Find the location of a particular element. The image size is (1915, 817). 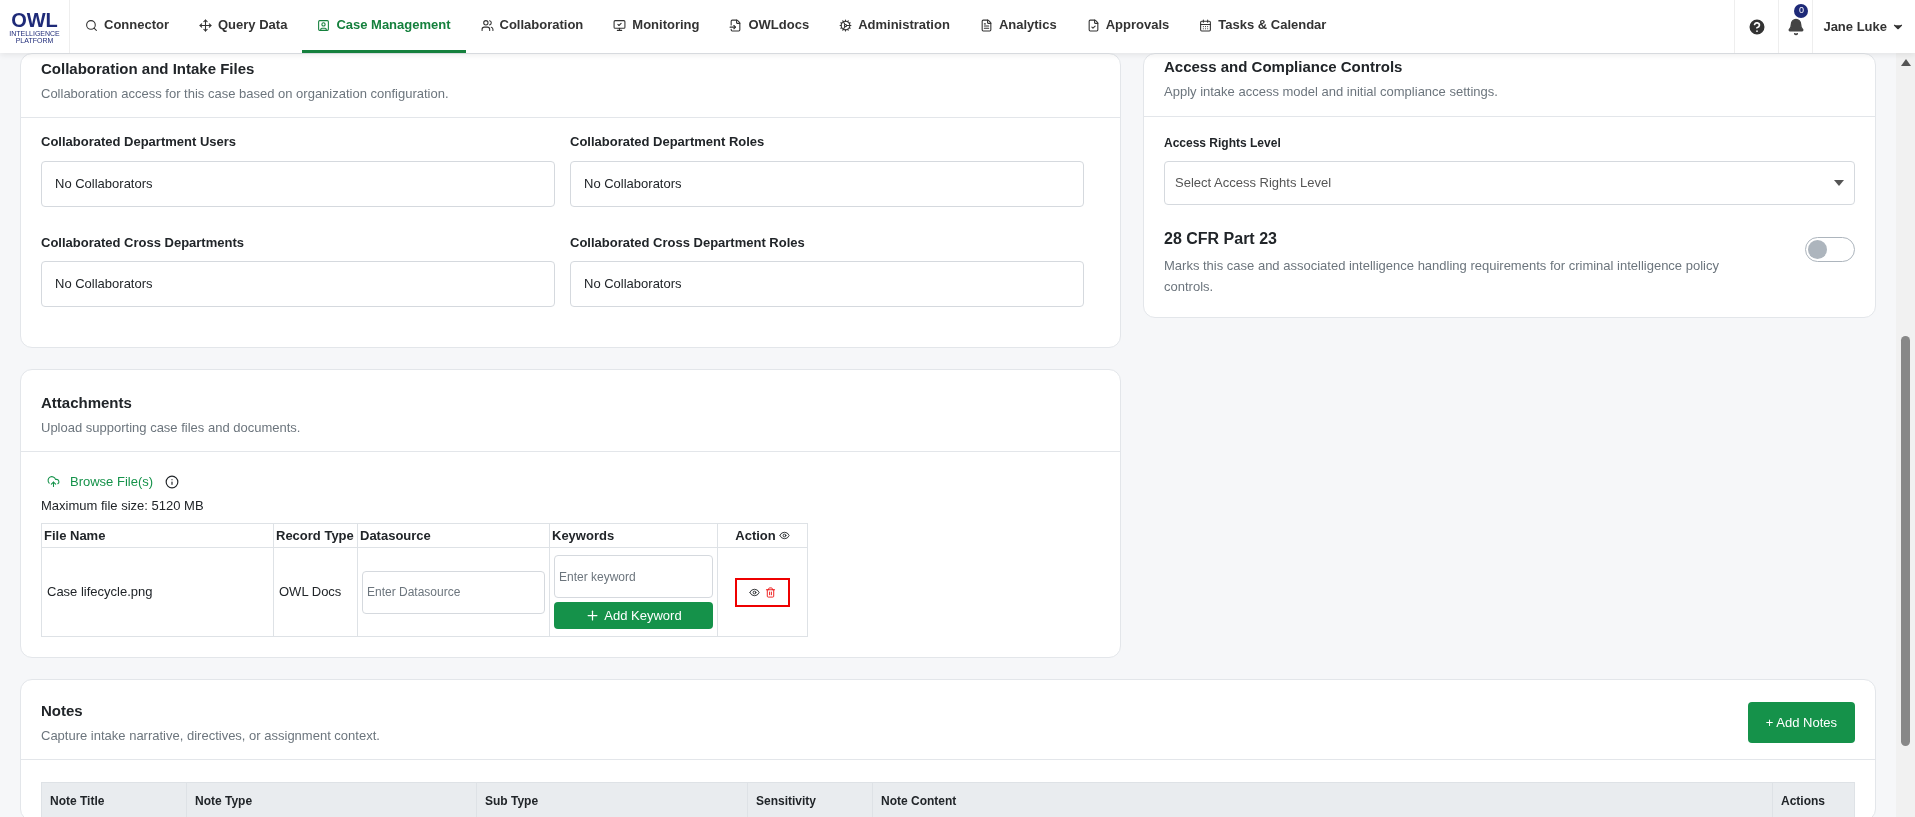

section-subtitle: Apply intake access model and initial compliance settings. is located at coordinates (1331, 91).